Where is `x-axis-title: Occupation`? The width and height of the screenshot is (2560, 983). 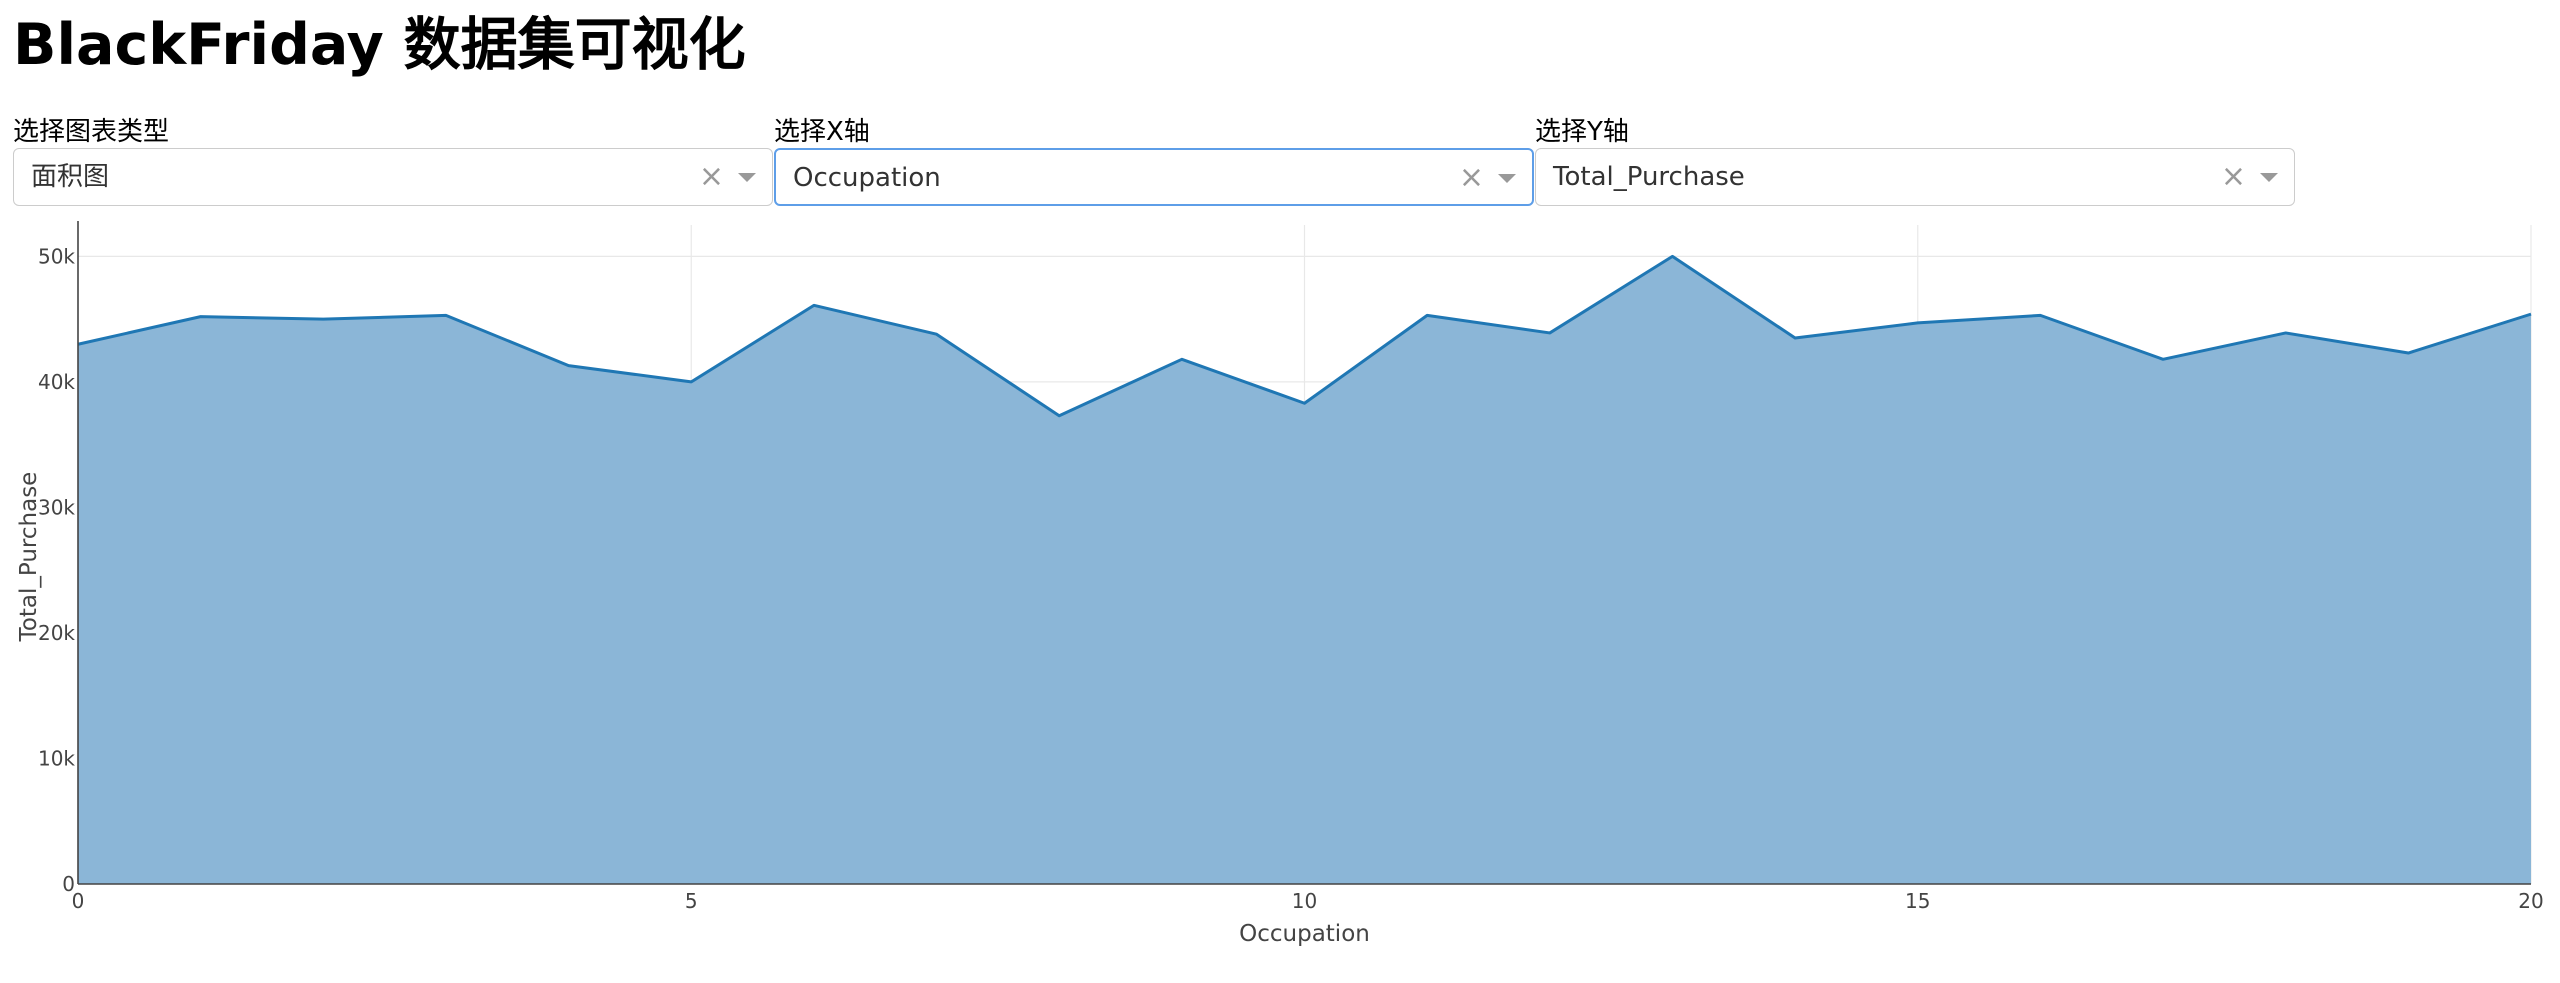
x-axis-title: Occupation is located at coordinates (1304, 934).